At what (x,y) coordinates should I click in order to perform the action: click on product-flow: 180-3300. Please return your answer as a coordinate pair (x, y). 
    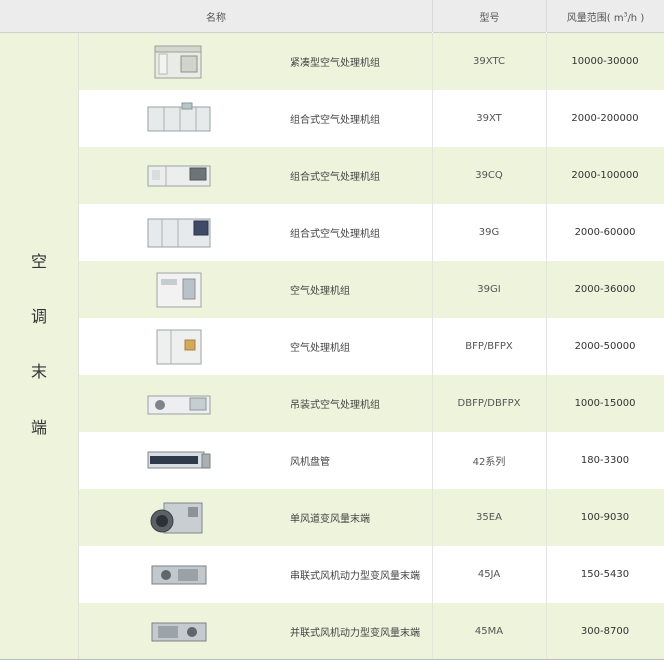
    Looking at the image, I should click on (605, 460).